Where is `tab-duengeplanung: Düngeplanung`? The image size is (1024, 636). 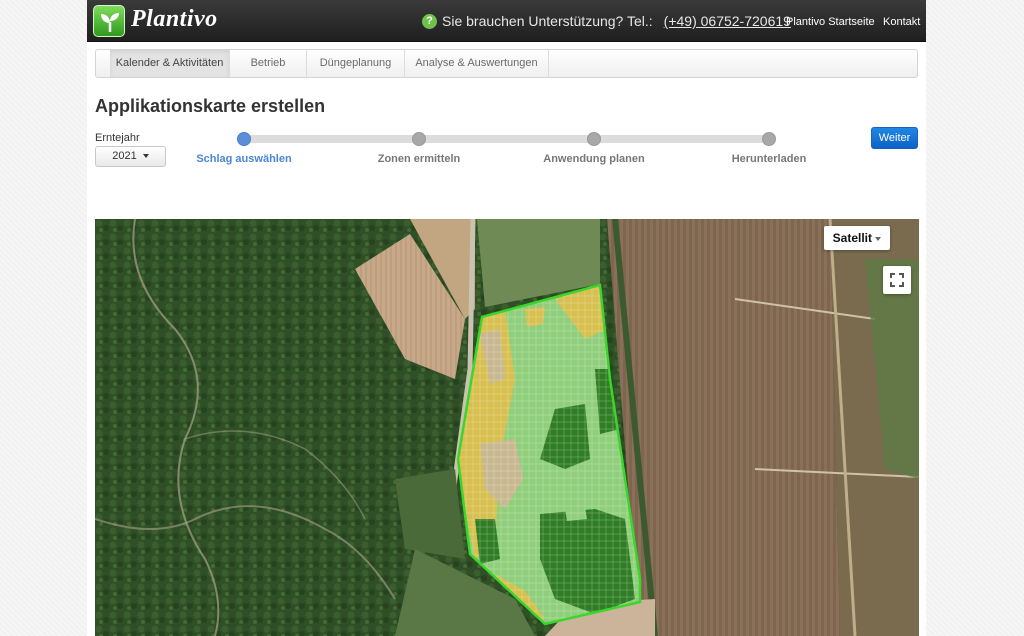
tab-duengeplanung: Düngeplanung is located at coordinates (356, 63).